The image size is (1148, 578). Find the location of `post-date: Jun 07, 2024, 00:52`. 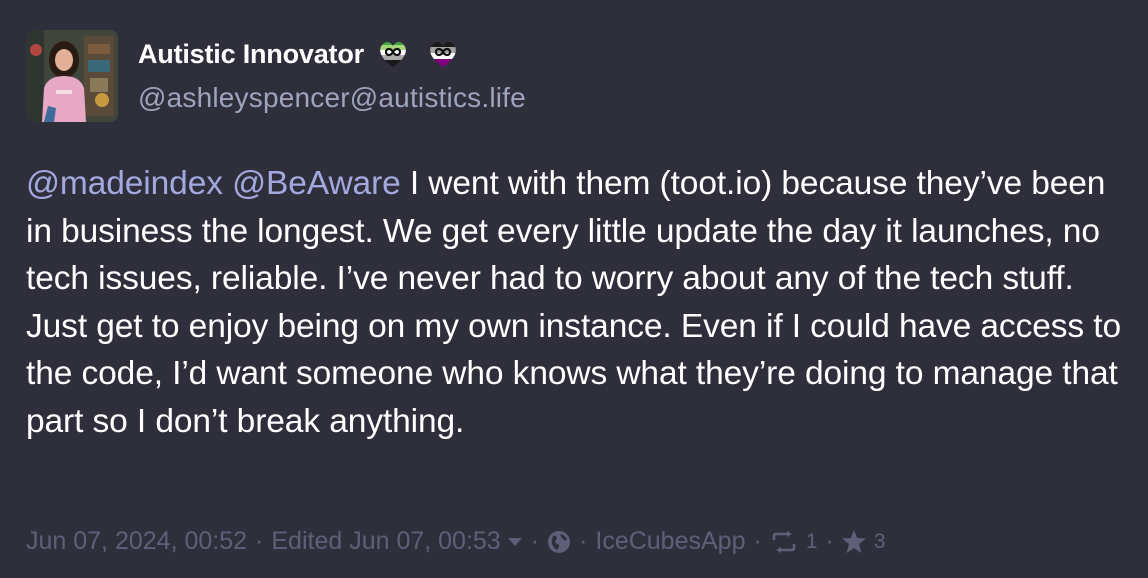

post-date: Jun 07, 2024, 00:52 is located at coordinates (136, 541).